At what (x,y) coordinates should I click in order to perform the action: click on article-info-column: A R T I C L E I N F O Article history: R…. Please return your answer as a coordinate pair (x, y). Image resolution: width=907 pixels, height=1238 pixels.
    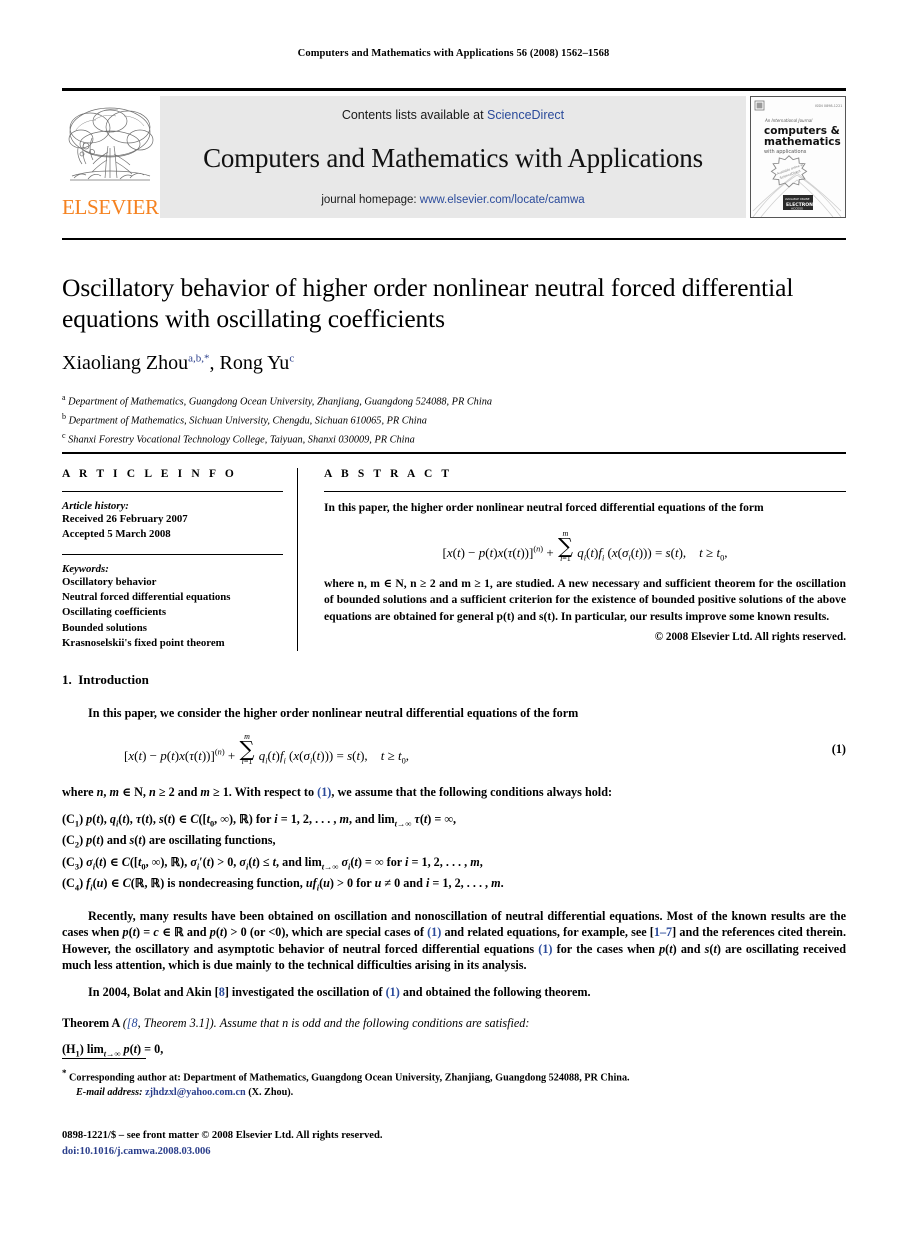
    Looking at the image, I should click on (180, 560).